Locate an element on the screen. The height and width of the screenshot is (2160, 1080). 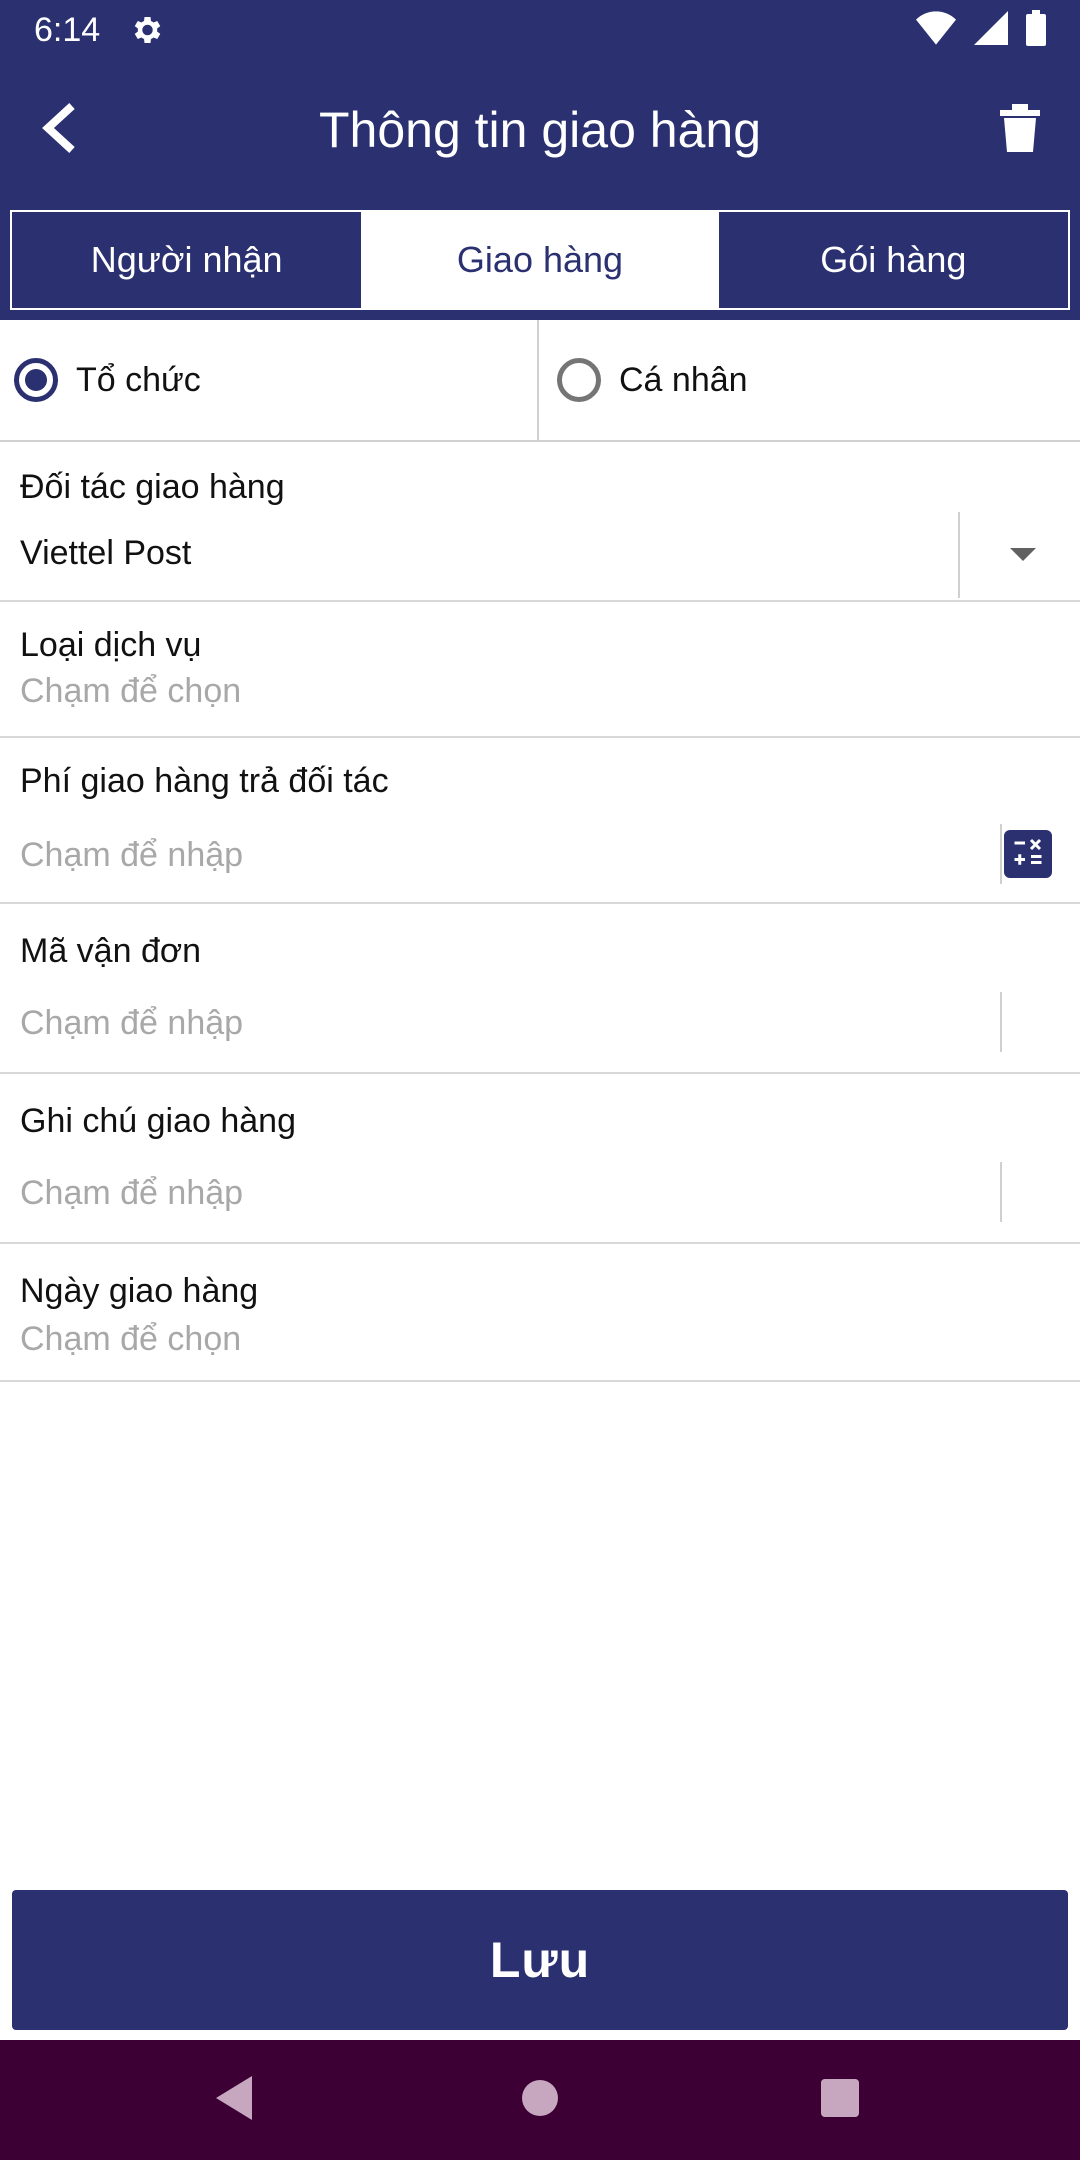
tracking-code-field: Mã vận đơn Chạm để nhập is located at coordinates (540, 989).